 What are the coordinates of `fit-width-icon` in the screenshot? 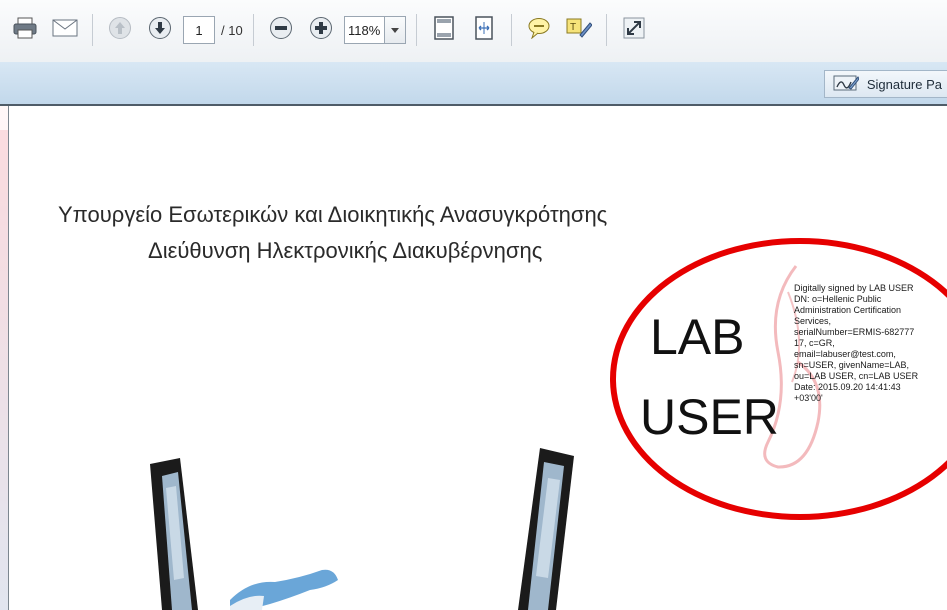 It's located at (484, 30).